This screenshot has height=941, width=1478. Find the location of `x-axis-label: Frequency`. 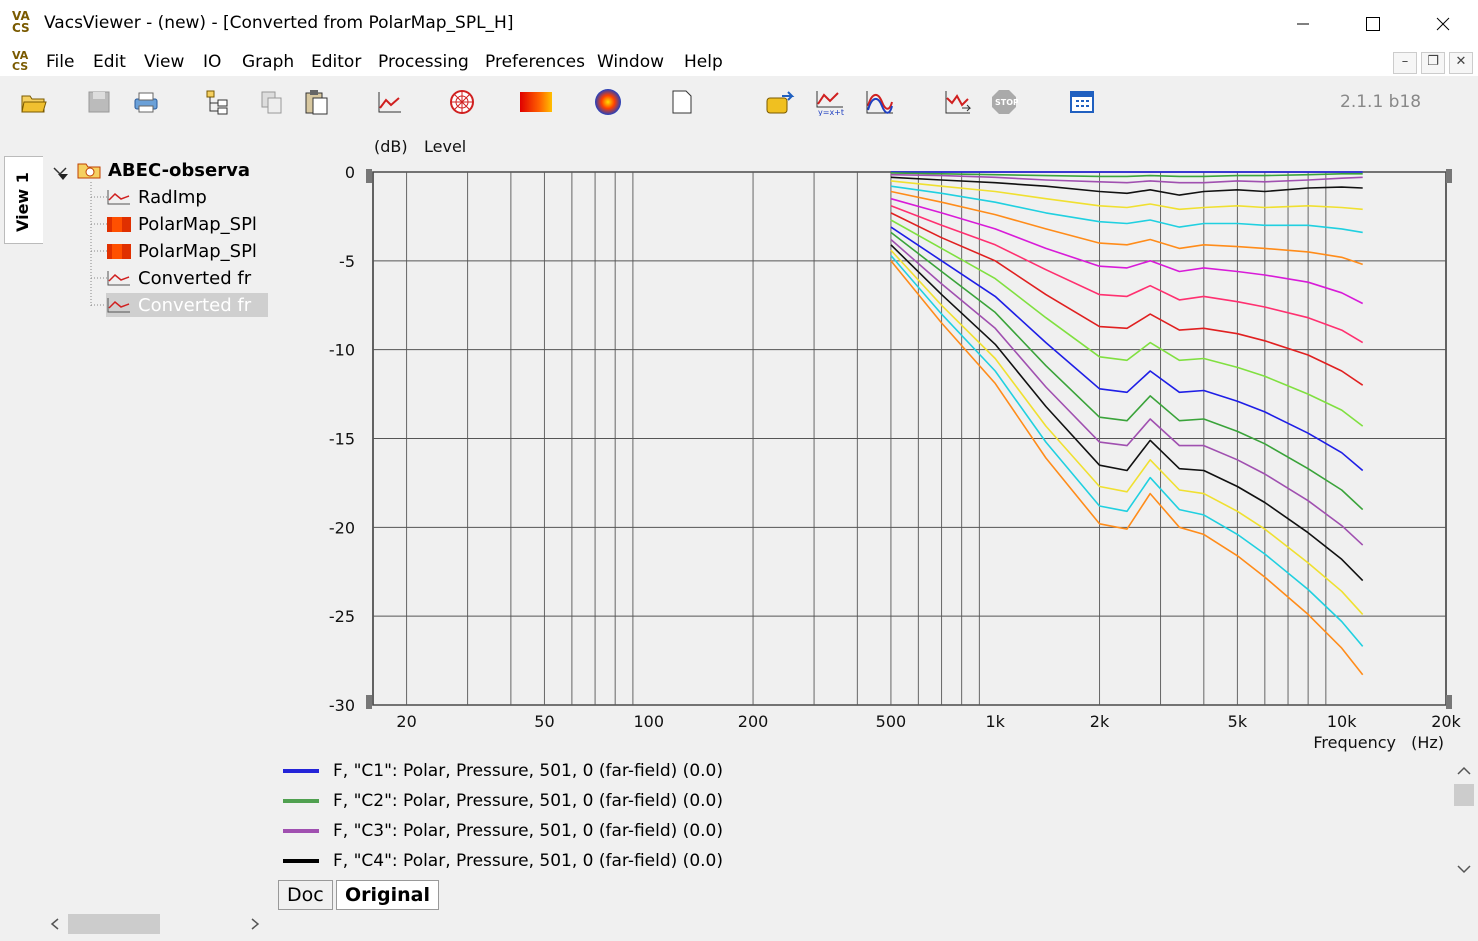

x-axis-label: Frequency is located at coordinates (1354, 742).